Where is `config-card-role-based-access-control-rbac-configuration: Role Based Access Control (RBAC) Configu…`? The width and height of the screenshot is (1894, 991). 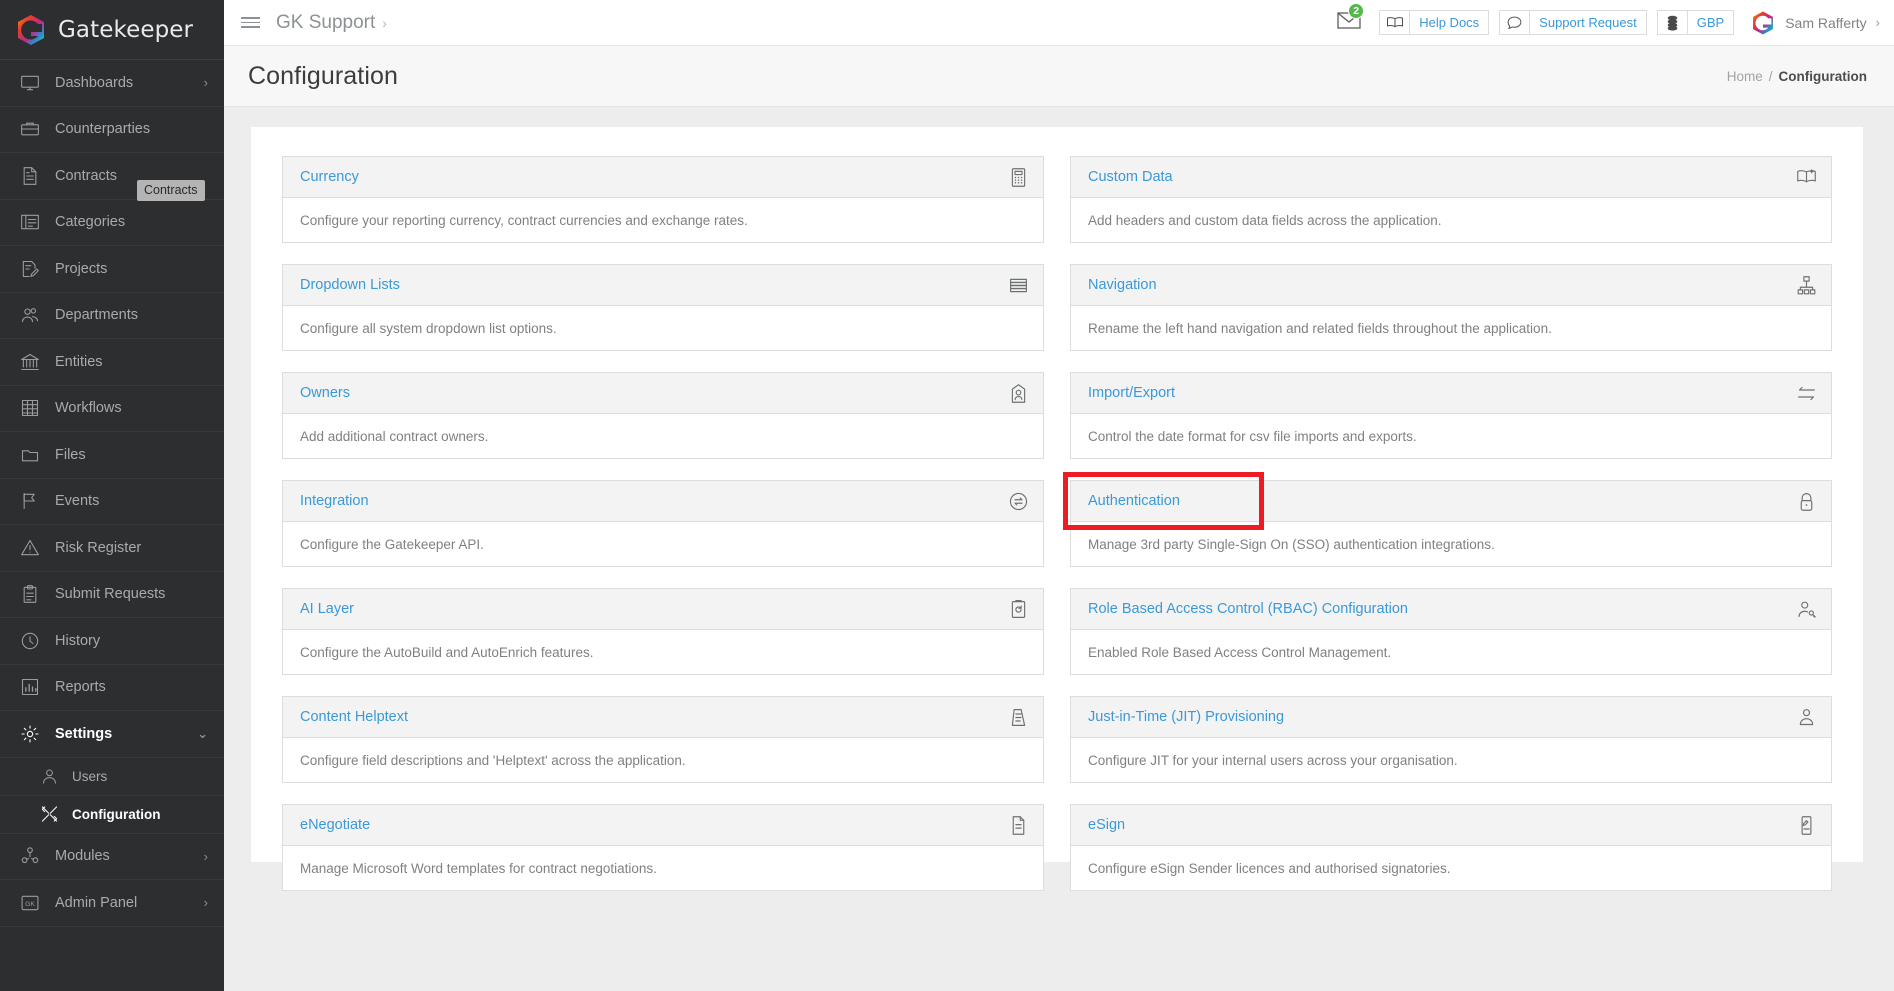
config-card-role-based-access-control-rbac-configuration: Role Based Access Control (RBAC) Configu… is located at coordinates (1451, 631).